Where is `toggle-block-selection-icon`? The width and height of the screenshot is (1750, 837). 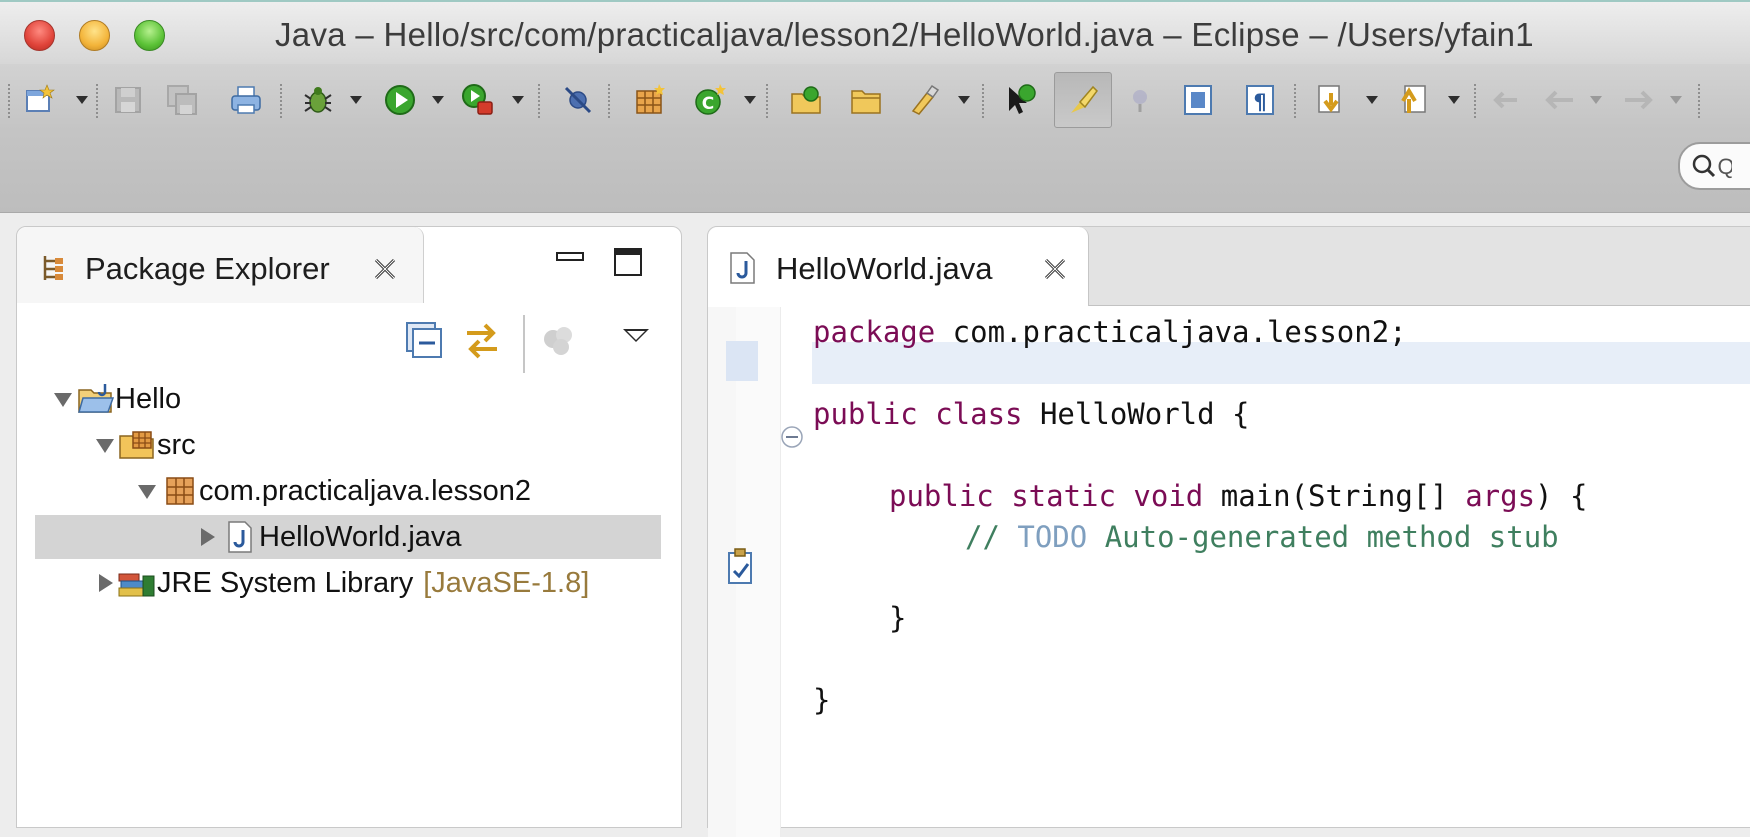
toggle-block-selection-icon is located at coordinates (1198, 100).